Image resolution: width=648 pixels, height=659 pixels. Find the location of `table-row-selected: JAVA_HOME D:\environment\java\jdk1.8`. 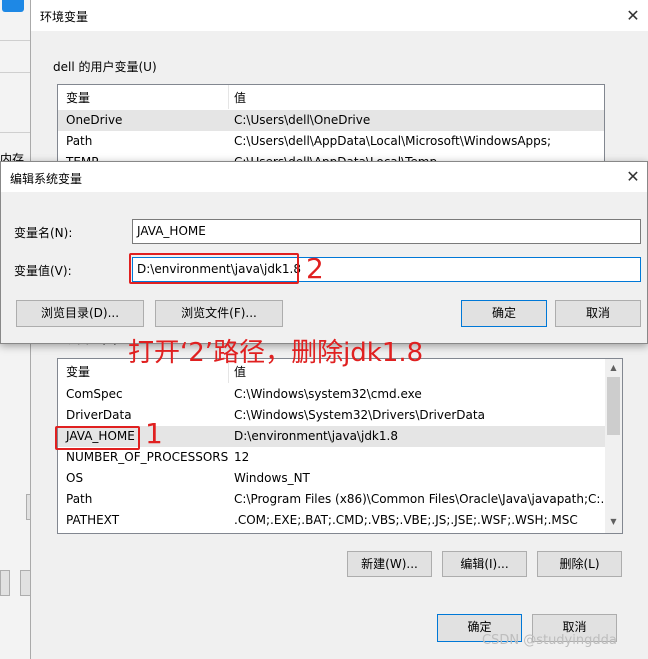

table-row-selected: JAVA_HOME D:\environment\java\jdk1.8 is located at coordinates (340, 436).